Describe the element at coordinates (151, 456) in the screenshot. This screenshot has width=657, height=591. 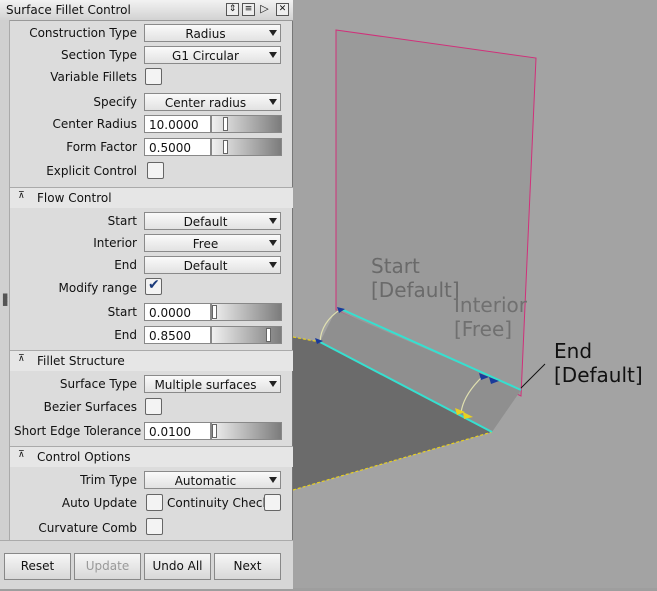
I see `control-options-header: ⊼ Control Options` at that location.